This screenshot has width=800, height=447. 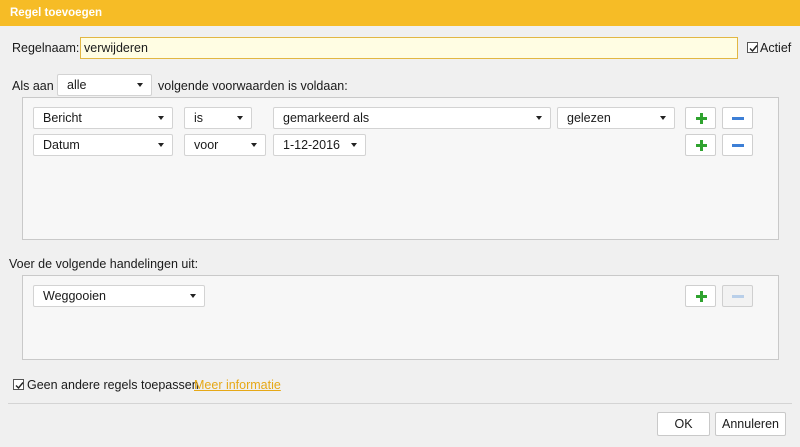 What do you see at coordinates (218, 118) in the screenshot?
I see `condition-1-operator-select: is` at bounding box center [218, 118].